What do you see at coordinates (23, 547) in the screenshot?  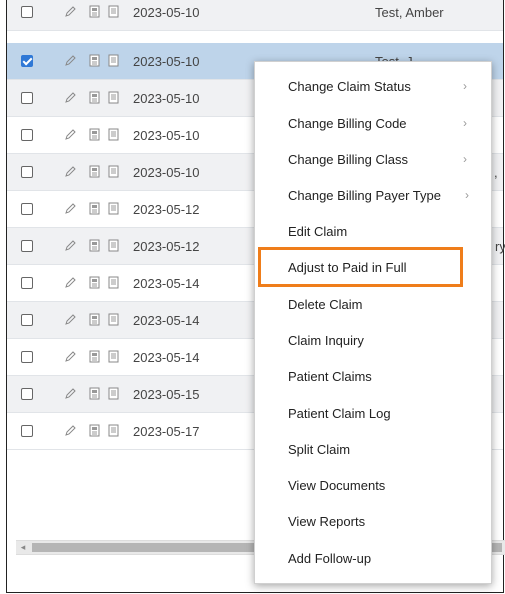 I see `scroll-left-arrow-icon: ◂` at bounding box center [23, 547].